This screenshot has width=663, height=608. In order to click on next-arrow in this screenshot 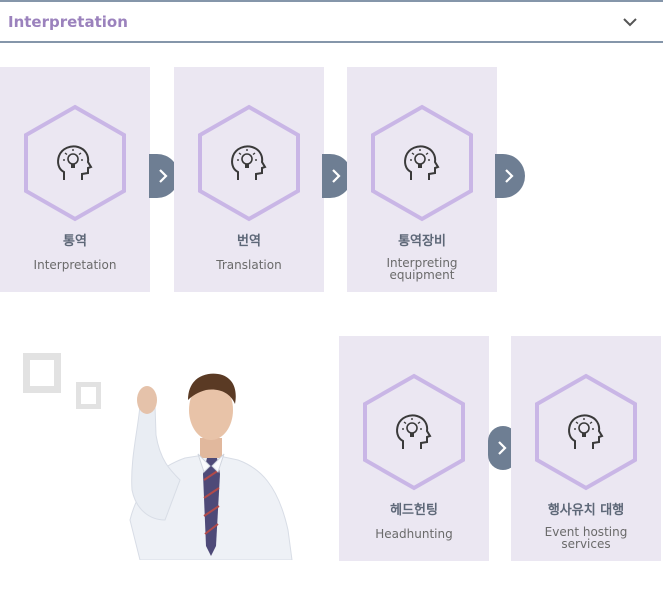, I will do `click(510, 176)`.